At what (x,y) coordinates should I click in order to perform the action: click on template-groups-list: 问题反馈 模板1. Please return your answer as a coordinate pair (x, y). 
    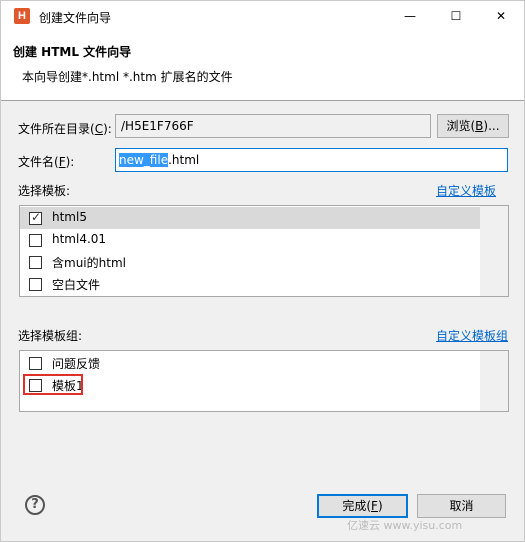
    Looking at the image, I should click on (264, 381).